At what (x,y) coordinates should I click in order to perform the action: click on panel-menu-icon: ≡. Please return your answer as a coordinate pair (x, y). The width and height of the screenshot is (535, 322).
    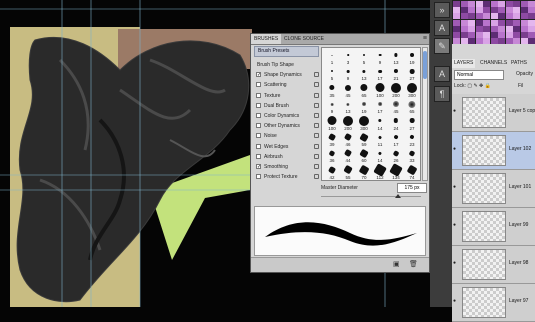
    Looking at the image, I should click on (425, 39).